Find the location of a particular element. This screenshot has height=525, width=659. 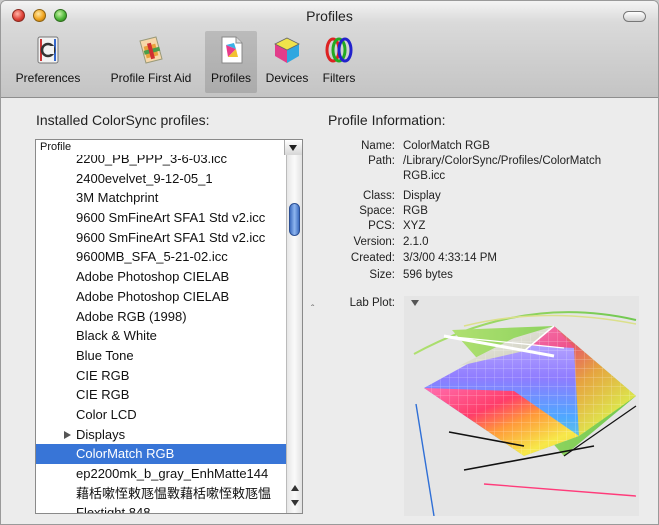

version-value: 2.1.0 is located at coordinates (416, 242).